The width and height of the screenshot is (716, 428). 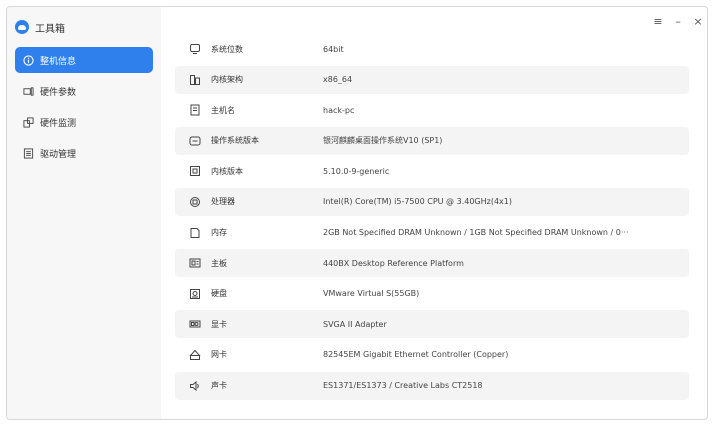 What do you see at coordinates (195, 263) in the screenshot?
I see `motherboard-icon` at bounding box center [195, 263].